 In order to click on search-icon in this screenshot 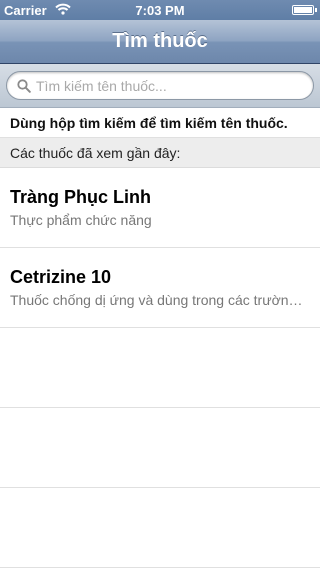, I will do `click(24, 86)`.